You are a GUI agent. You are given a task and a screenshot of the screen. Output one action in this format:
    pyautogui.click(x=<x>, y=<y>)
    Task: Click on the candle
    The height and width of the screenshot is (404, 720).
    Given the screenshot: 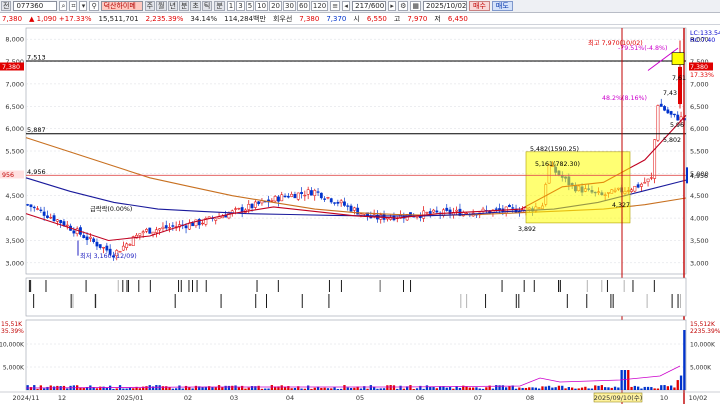 What is the action you would take?
    pyautogui.click(x=658, y=123)
    